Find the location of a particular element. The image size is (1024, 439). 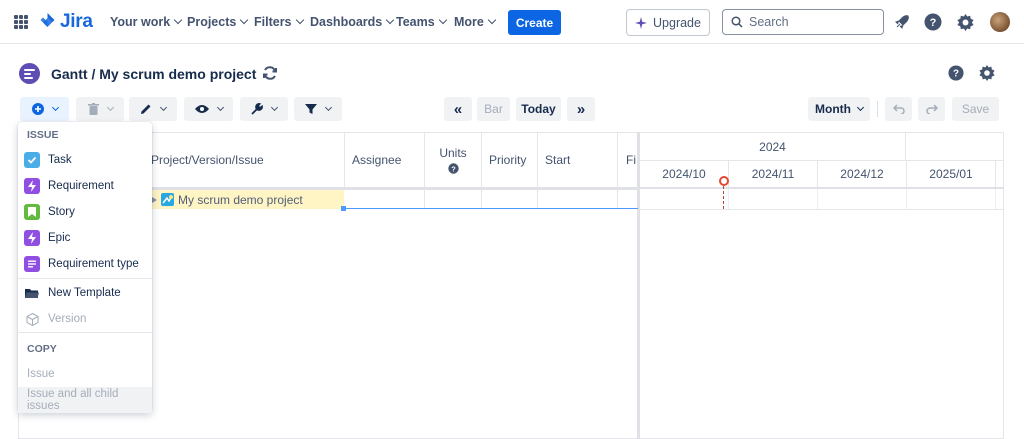

column-header-priority: Priority is located at coordinates (510, 160).